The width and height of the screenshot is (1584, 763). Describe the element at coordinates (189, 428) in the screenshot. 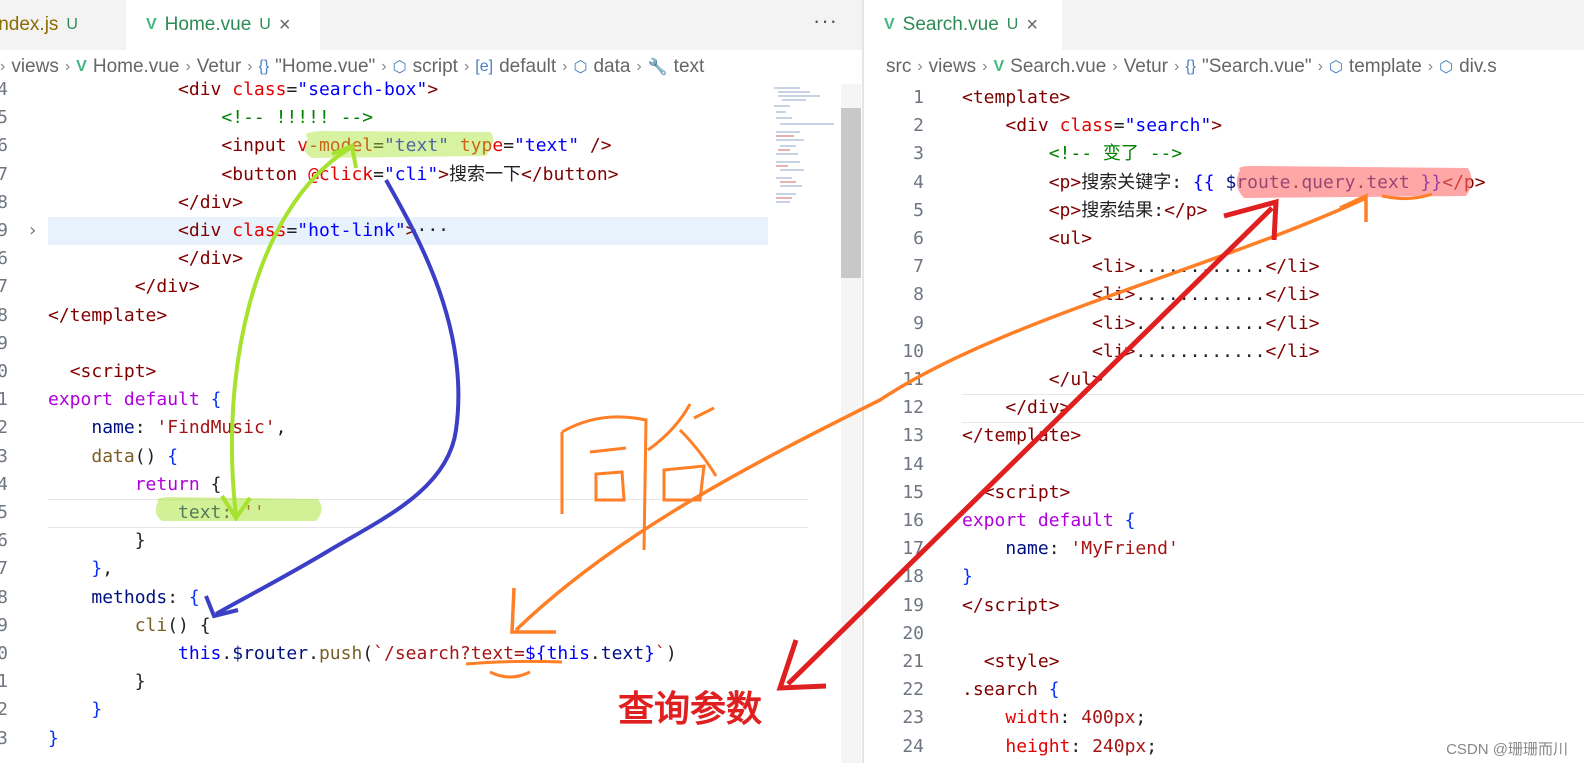

I see `code-text: name: 'FindMusic',` at that location.